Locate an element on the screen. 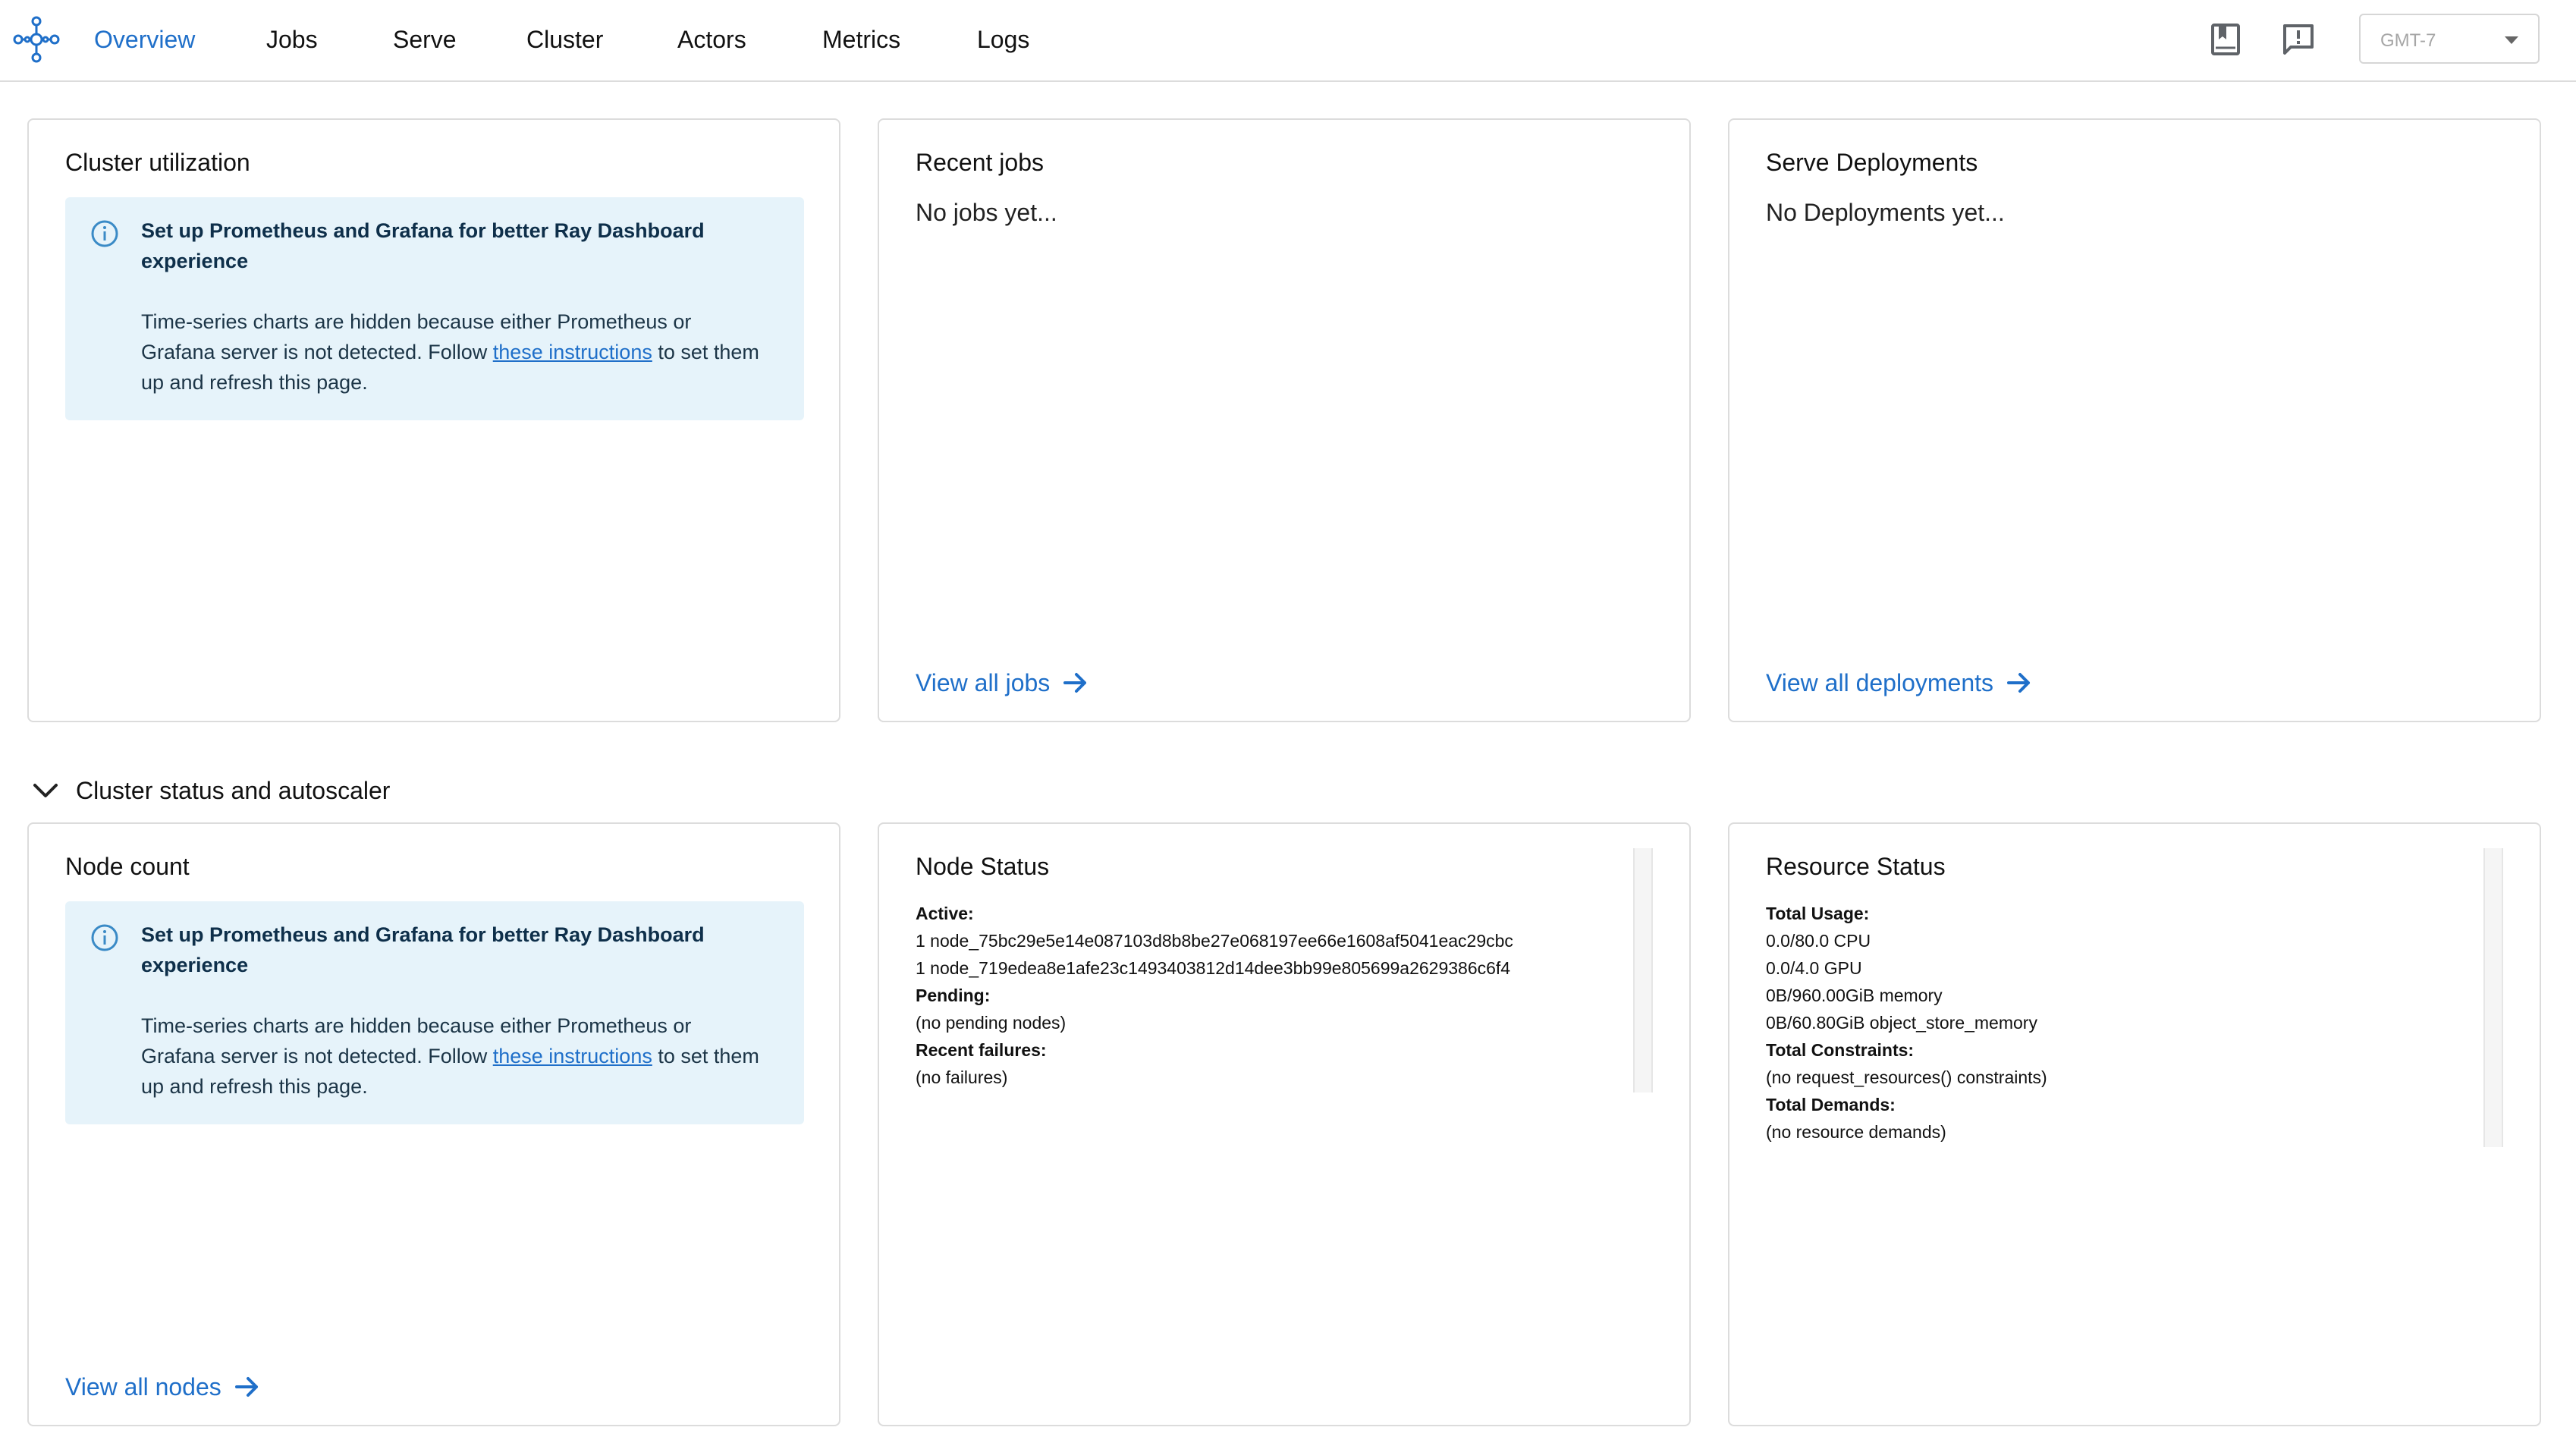 The image size is (2576, 1443). tab-overview: Overview is located at coordinates (144, 39).